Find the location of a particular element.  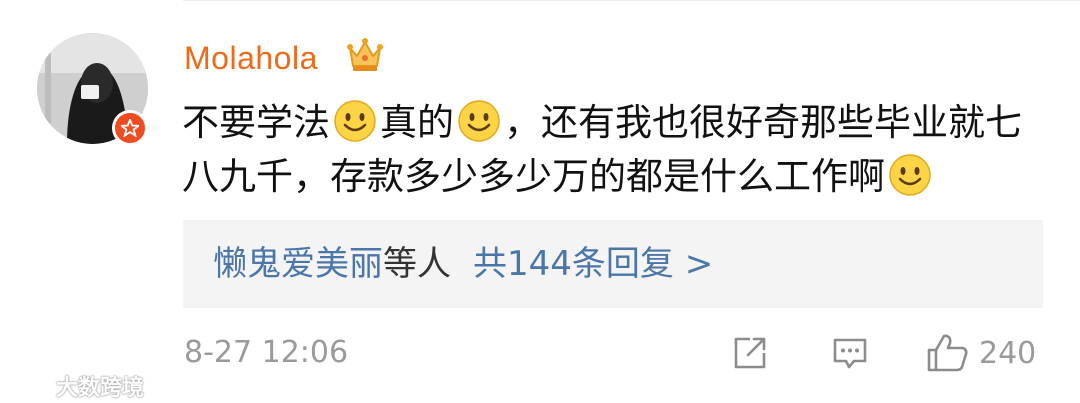

watermark: 大数跨境 is located at coordinates (76, 386).